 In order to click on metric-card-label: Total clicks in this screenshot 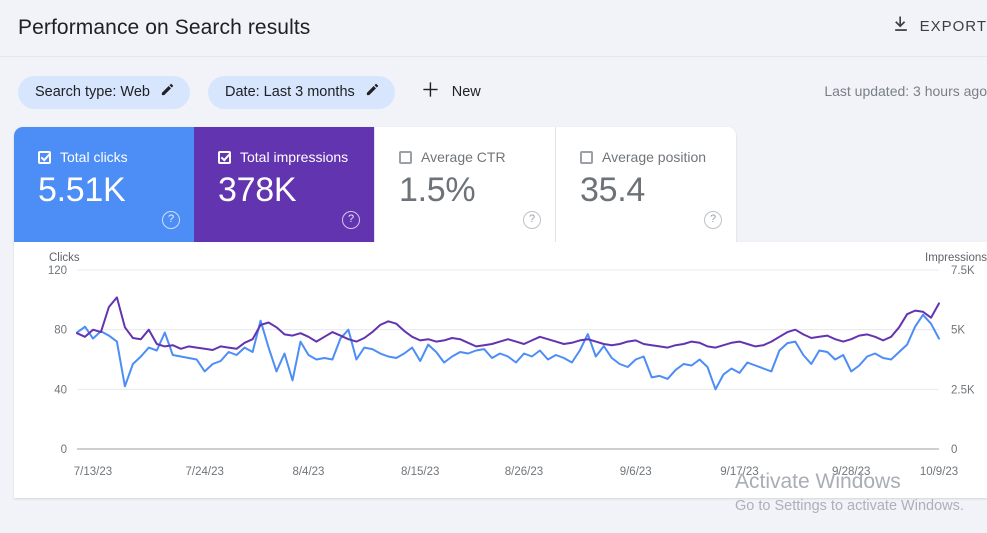, I will do `click(94, 157)`.